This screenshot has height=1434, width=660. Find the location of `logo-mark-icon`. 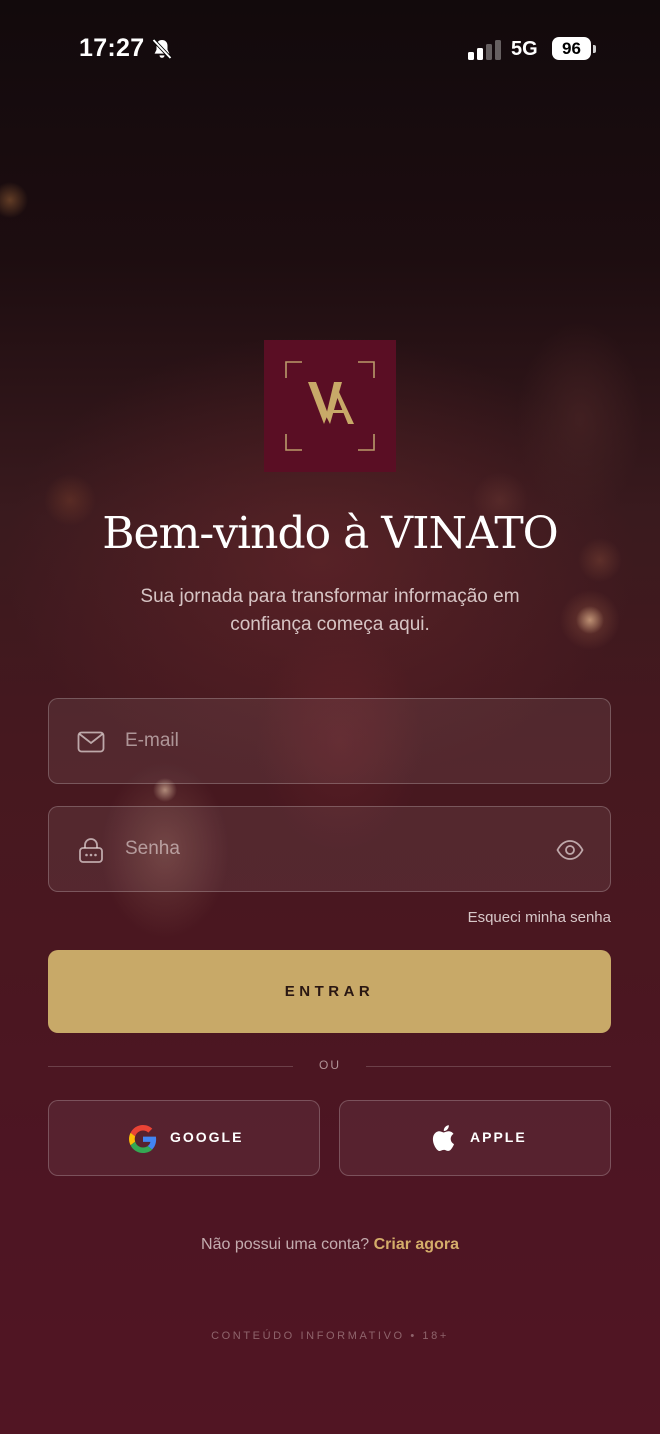

logo-mark-icon is located at coordinates (330, 406).